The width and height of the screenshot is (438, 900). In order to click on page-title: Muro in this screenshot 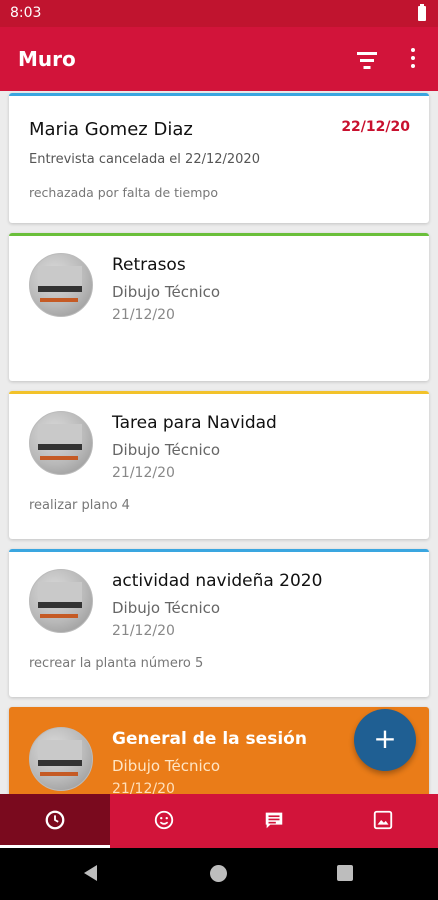, I will do `click(47, 59)`.